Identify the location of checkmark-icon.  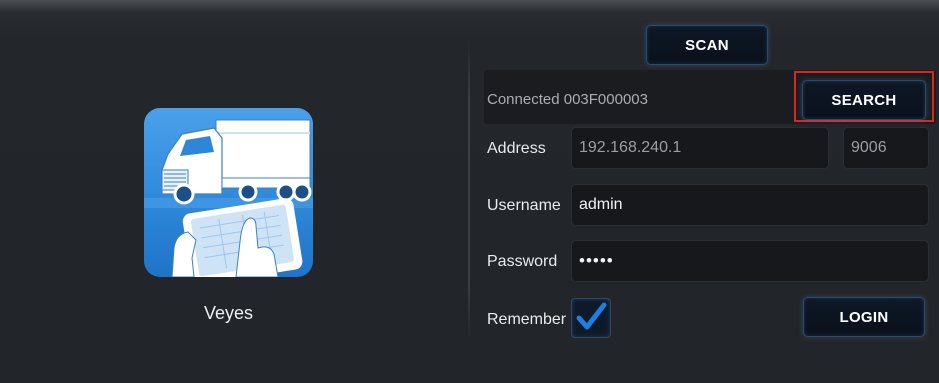
(591, 316).